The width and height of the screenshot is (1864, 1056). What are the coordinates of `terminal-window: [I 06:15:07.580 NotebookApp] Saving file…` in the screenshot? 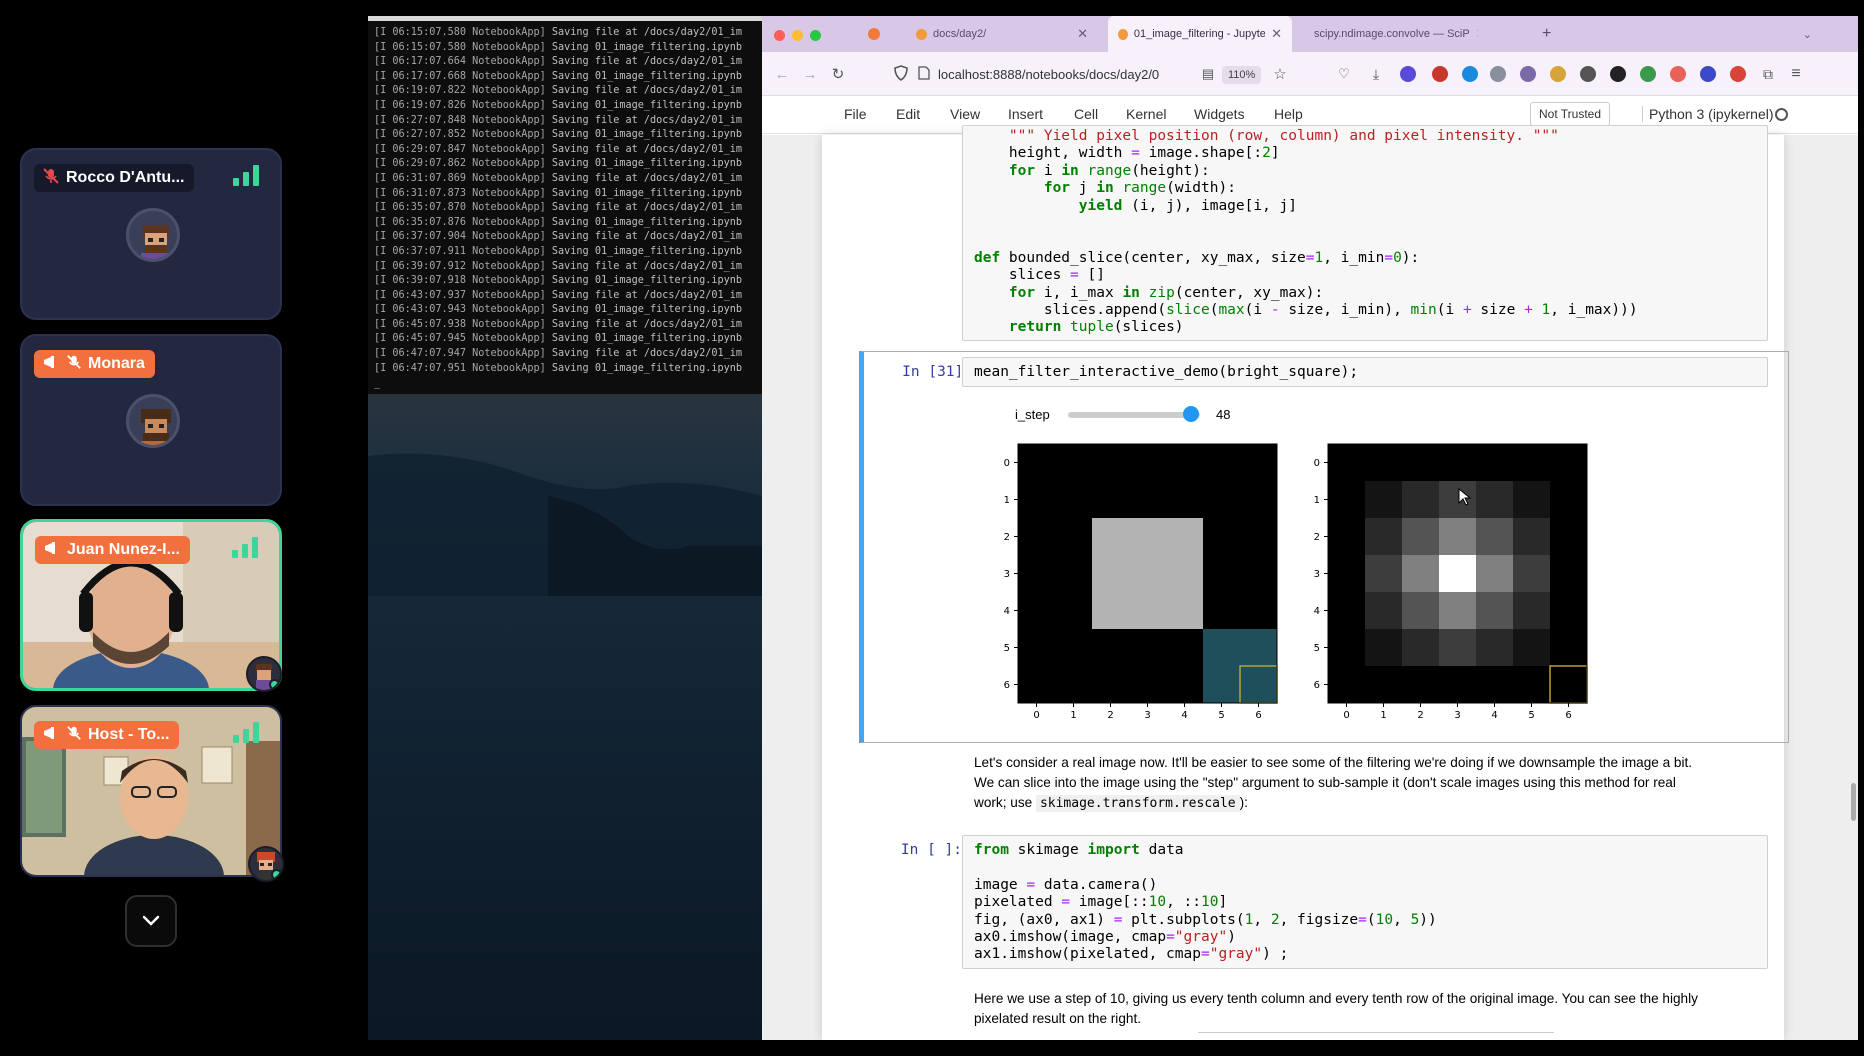 It's located at (565, 205).